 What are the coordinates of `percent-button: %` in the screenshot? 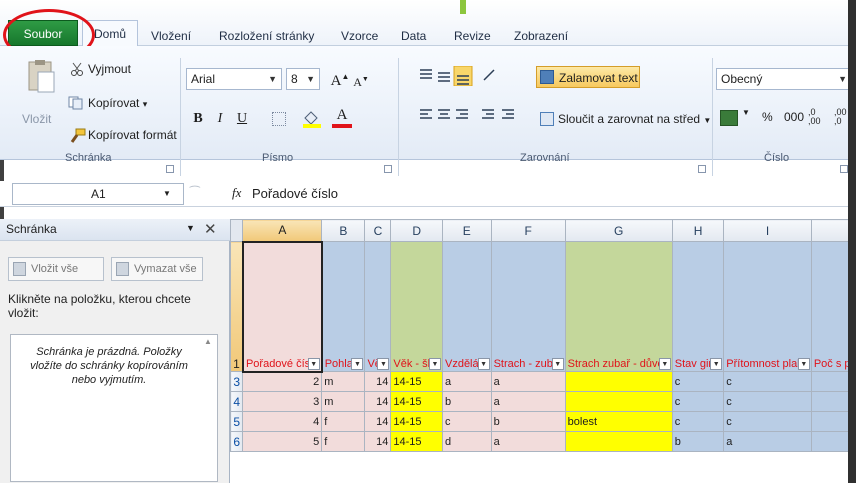 It's located at (767, 117).